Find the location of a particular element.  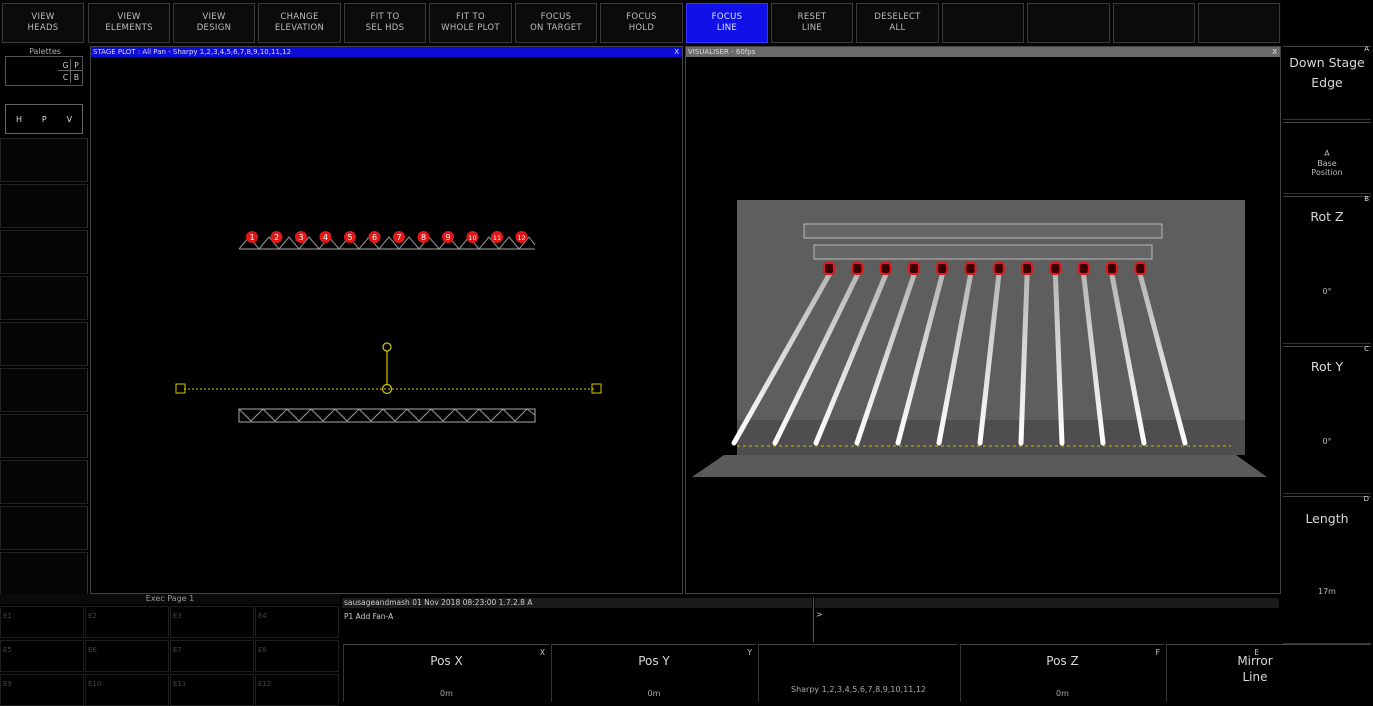

palette-c: C is located at coordinates (65, 77).